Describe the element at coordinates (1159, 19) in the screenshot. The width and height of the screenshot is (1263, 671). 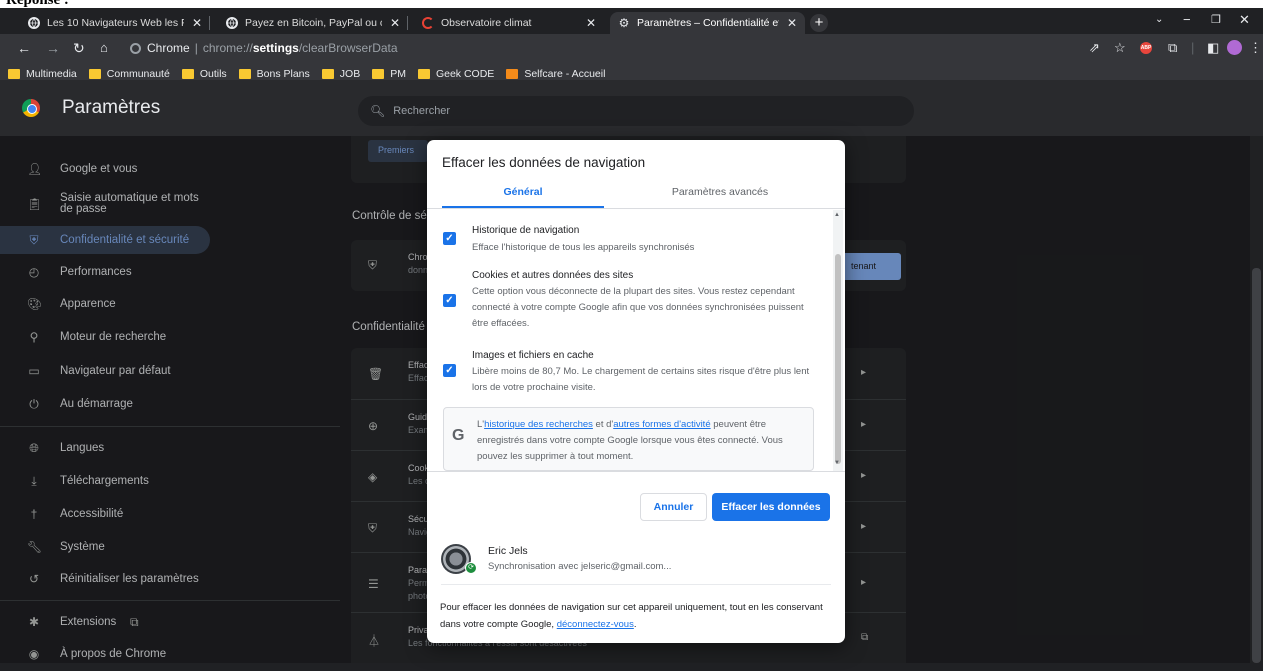
I see `tab-search-icon: ⌄` at that location.